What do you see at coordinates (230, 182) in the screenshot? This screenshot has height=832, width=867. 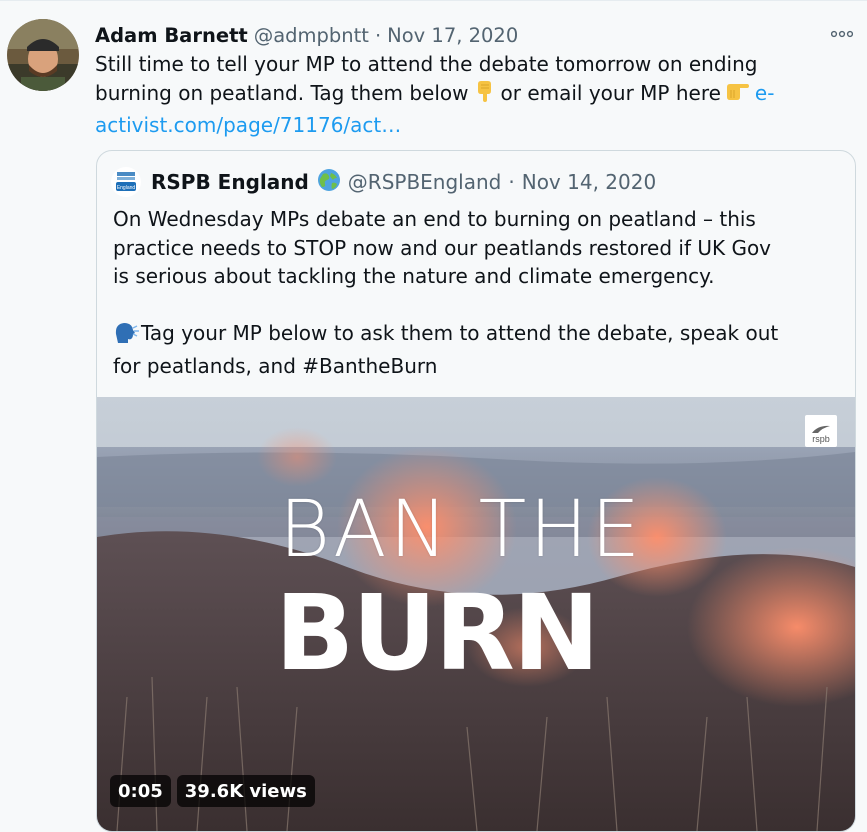 I see `quoted-author-name: RSPB England` at bounding box center [230, 182].